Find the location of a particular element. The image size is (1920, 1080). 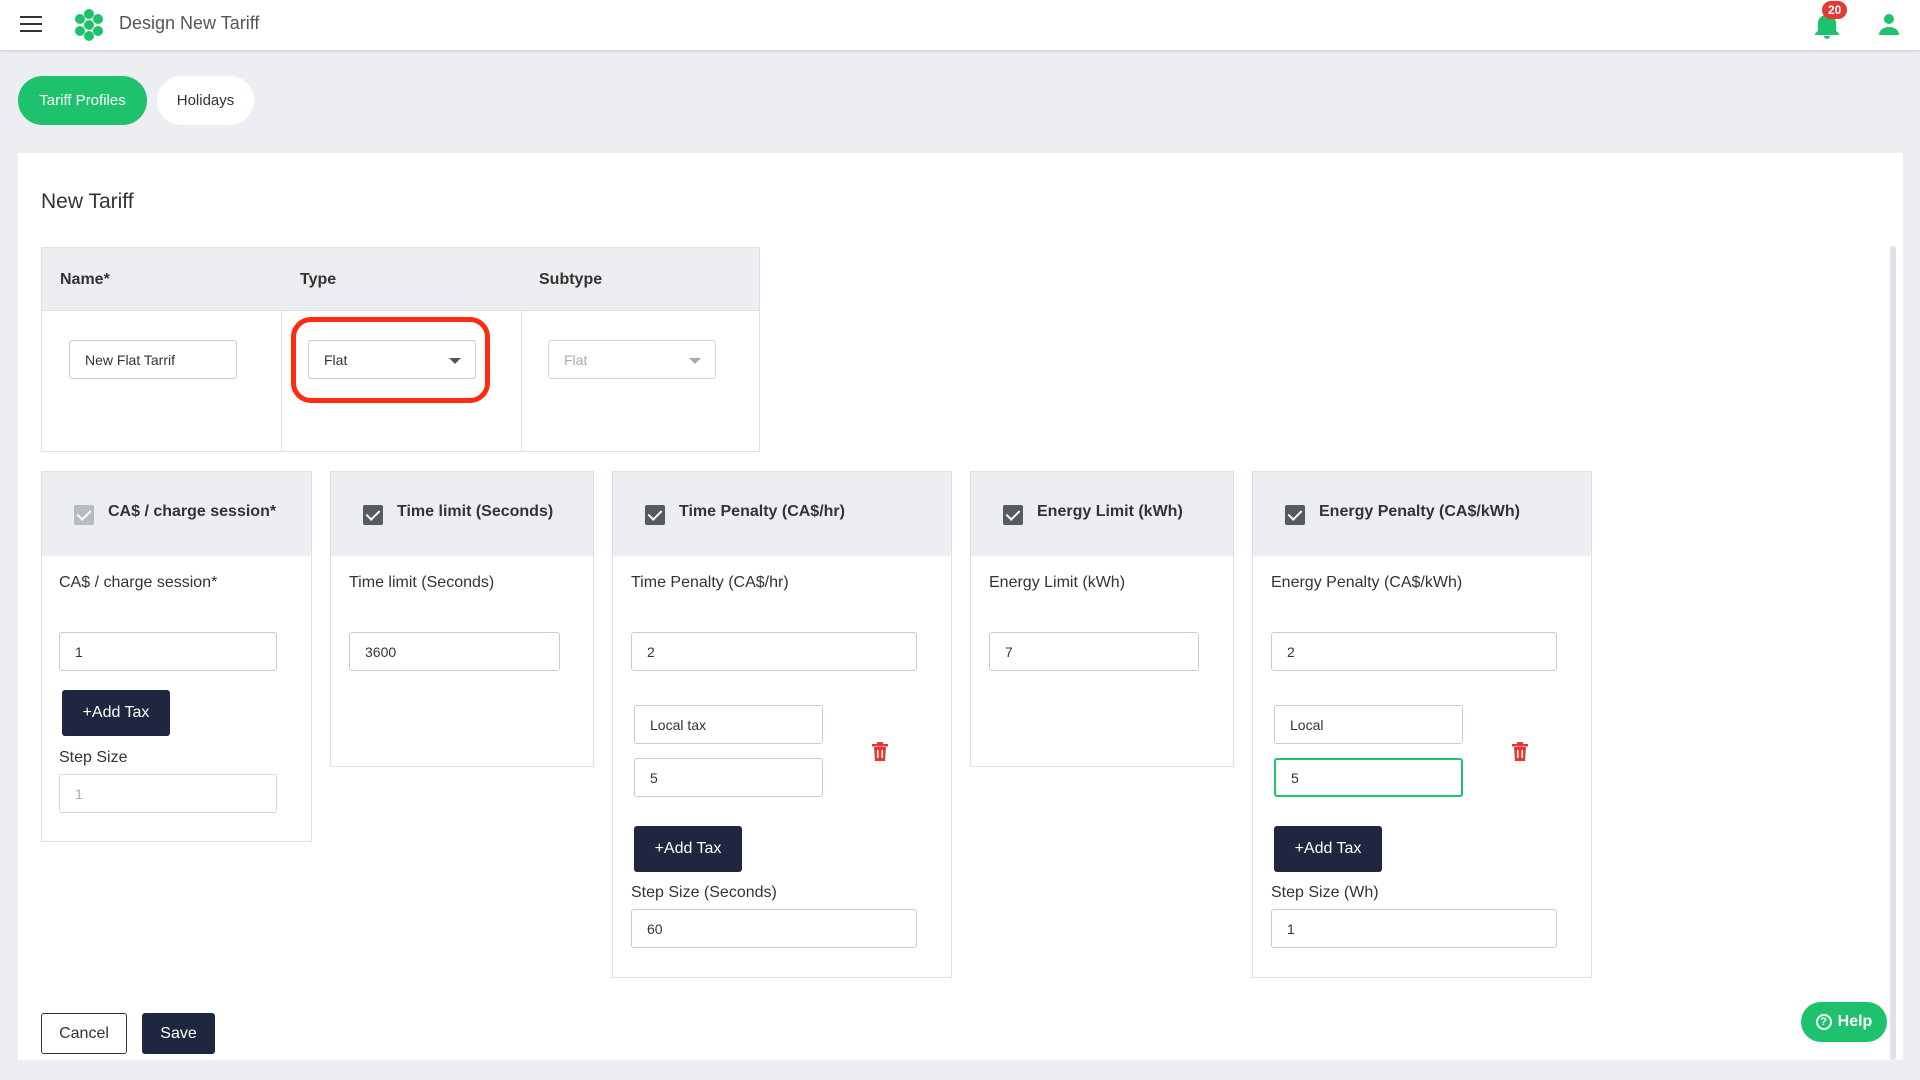

time-penalty-checkbox is located at coordinates (655, 515).